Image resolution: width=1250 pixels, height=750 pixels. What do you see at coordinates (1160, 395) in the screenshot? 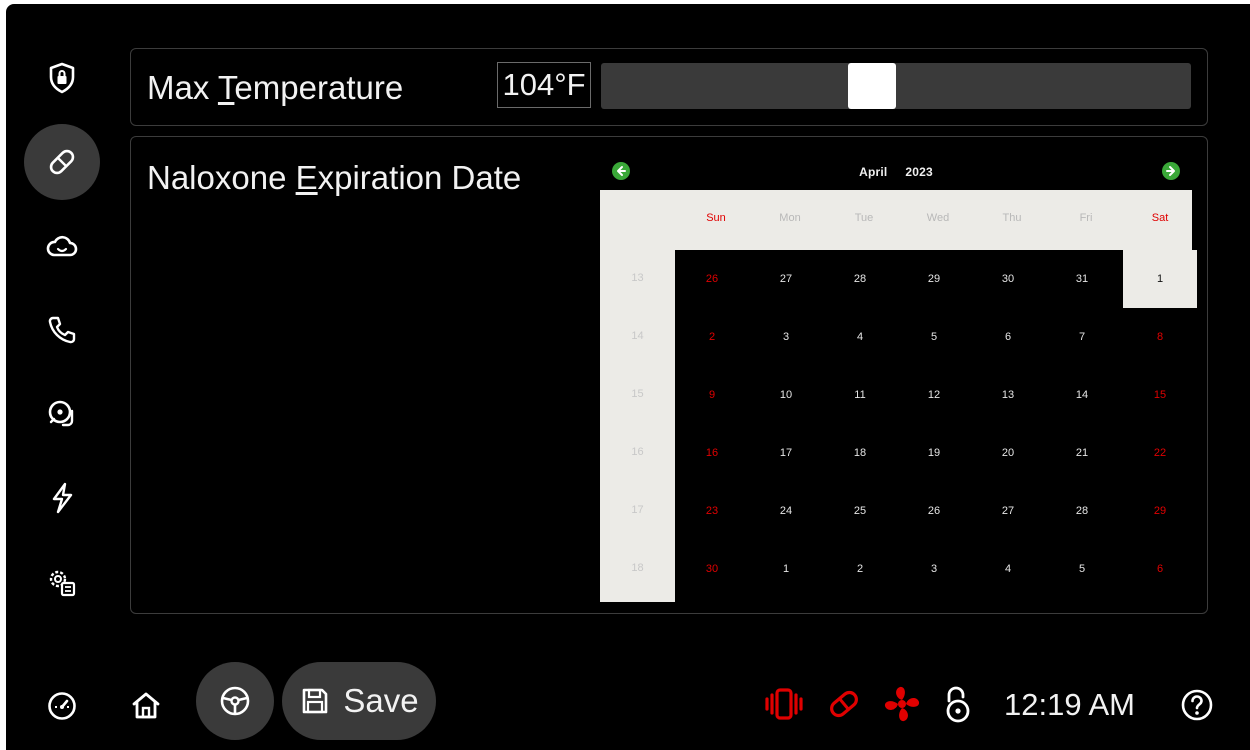
I see `calendar-day: 15` at bounding box center [1160, 395].